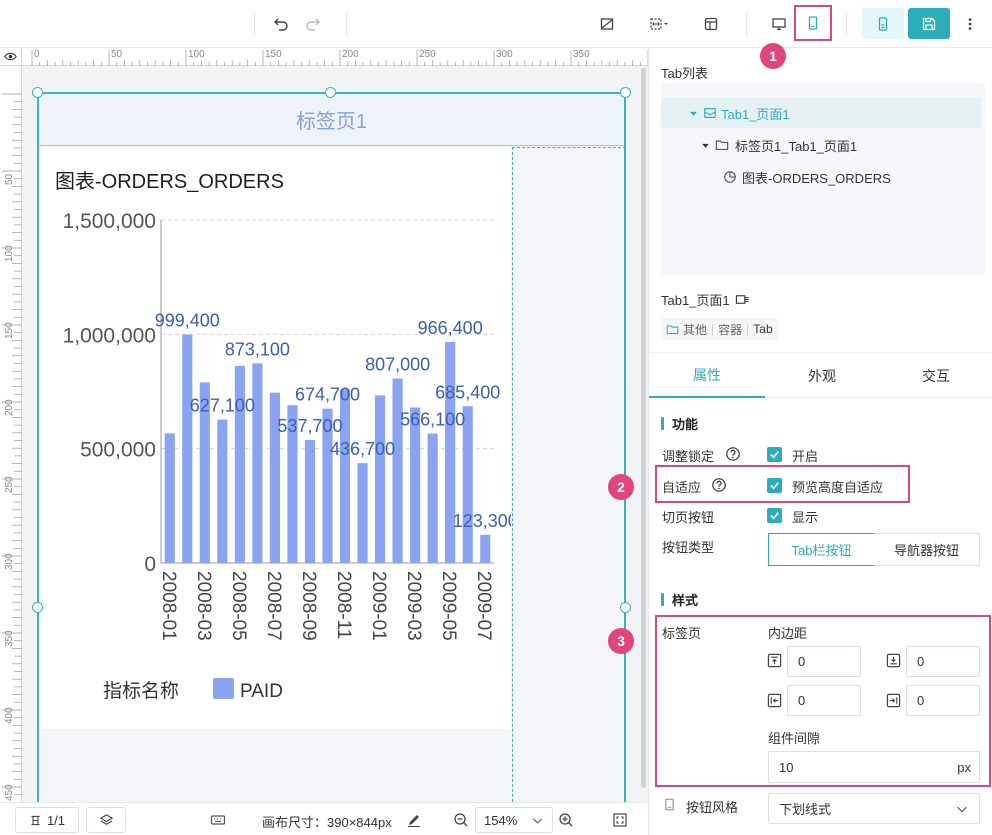  I want to click on x-tick-label: 2009-07, so click(483, 606).